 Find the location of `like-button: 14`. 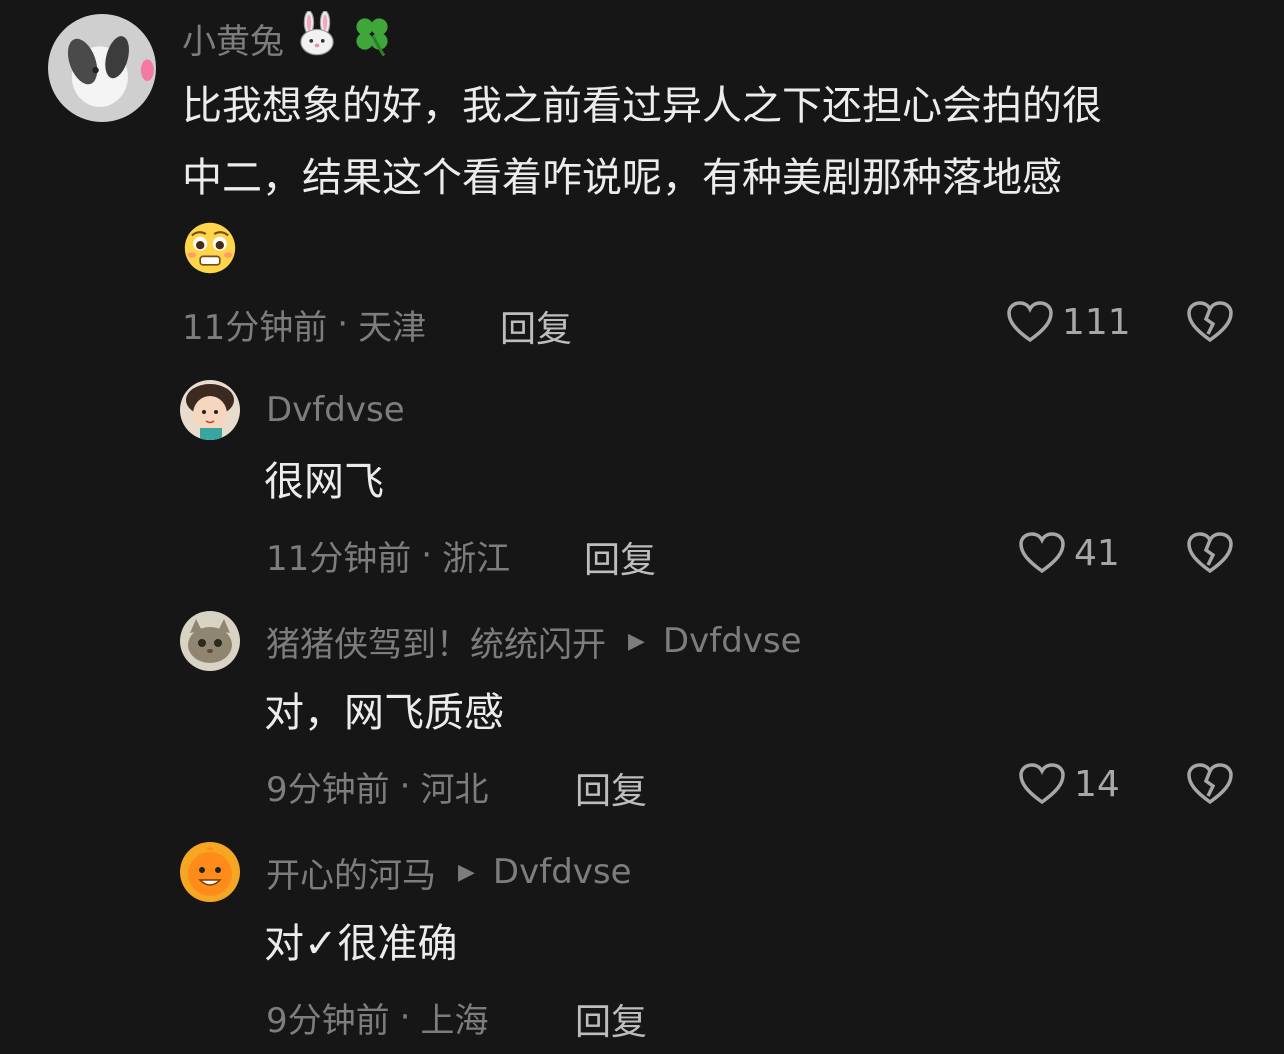

like-button: 14 is located at coordinates (1069, 784).